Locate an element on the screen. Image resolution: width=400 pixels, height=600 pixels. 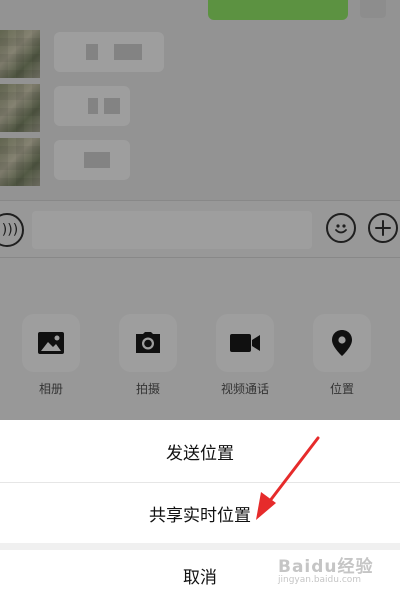
watermark-text: Baidu经验 is located at coordinates (326, 567).